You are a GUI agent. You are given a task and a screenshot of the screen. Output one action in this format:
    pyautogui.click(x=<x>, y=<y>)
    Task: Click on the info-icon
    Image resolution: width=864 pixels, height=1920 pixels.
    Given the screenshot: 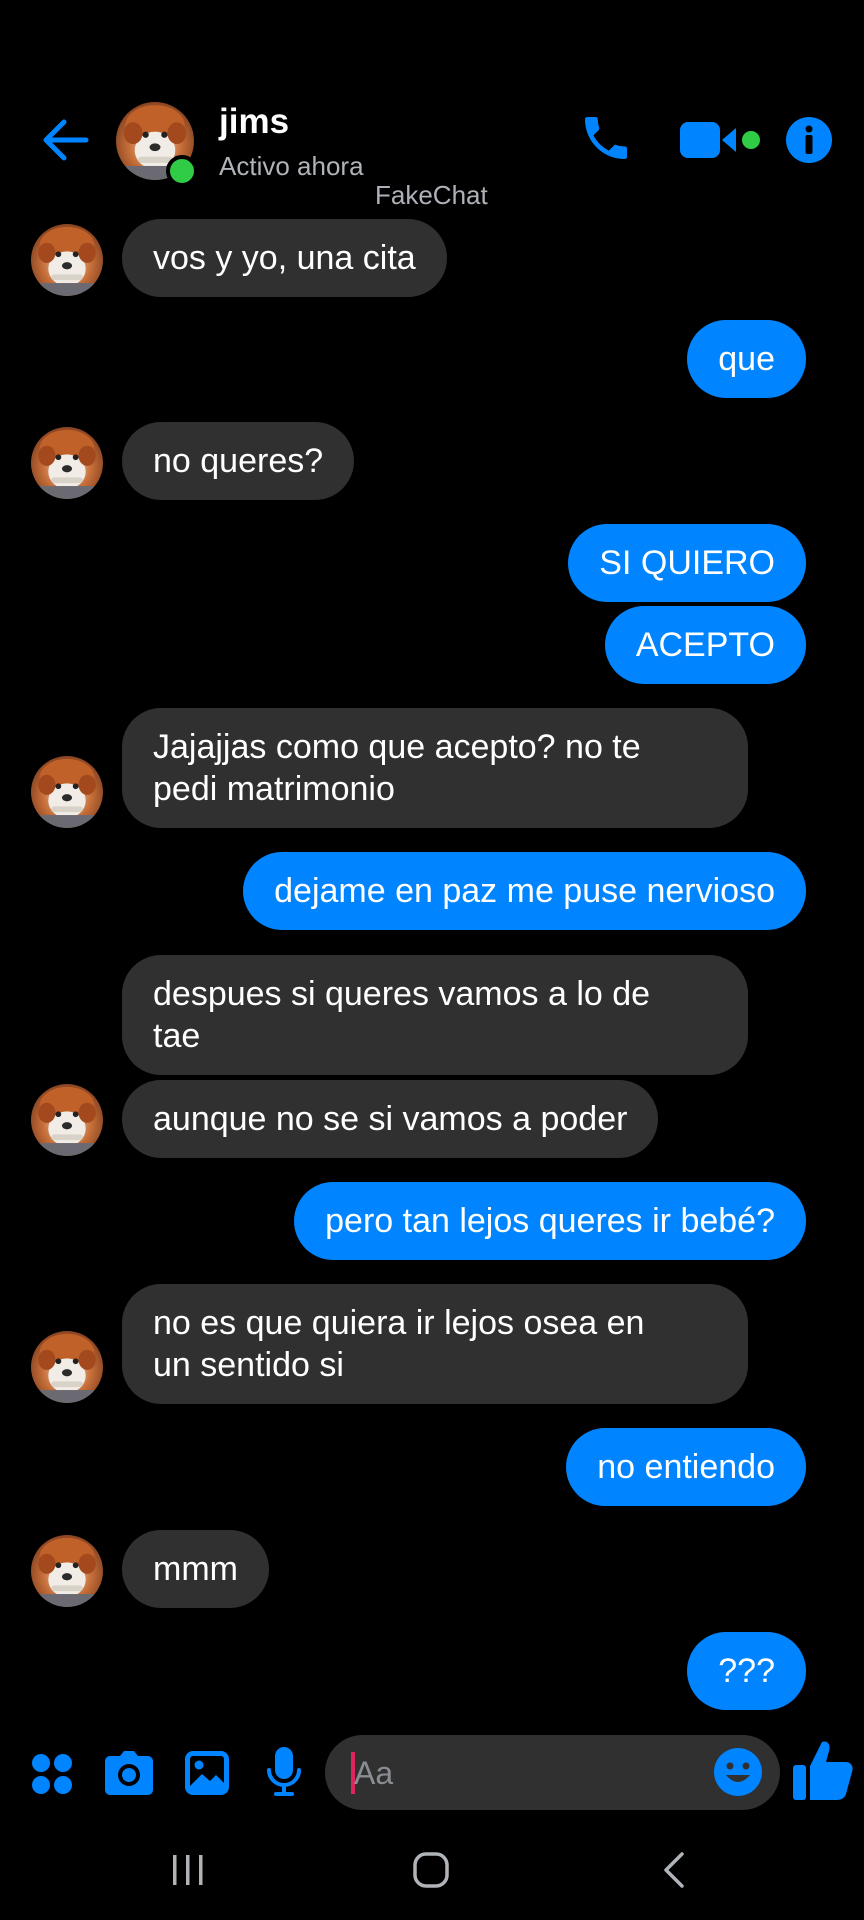 What is the action you would take?
    pyautogui.click(x=809, y=140)
    